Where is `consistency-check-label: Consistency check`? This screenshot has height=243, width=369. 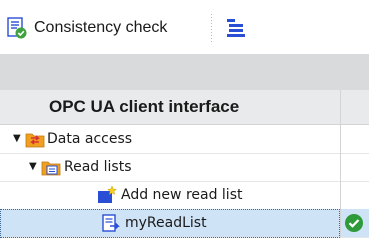 consistency-check-label: Consistency check is located at coordinates (101, 27).